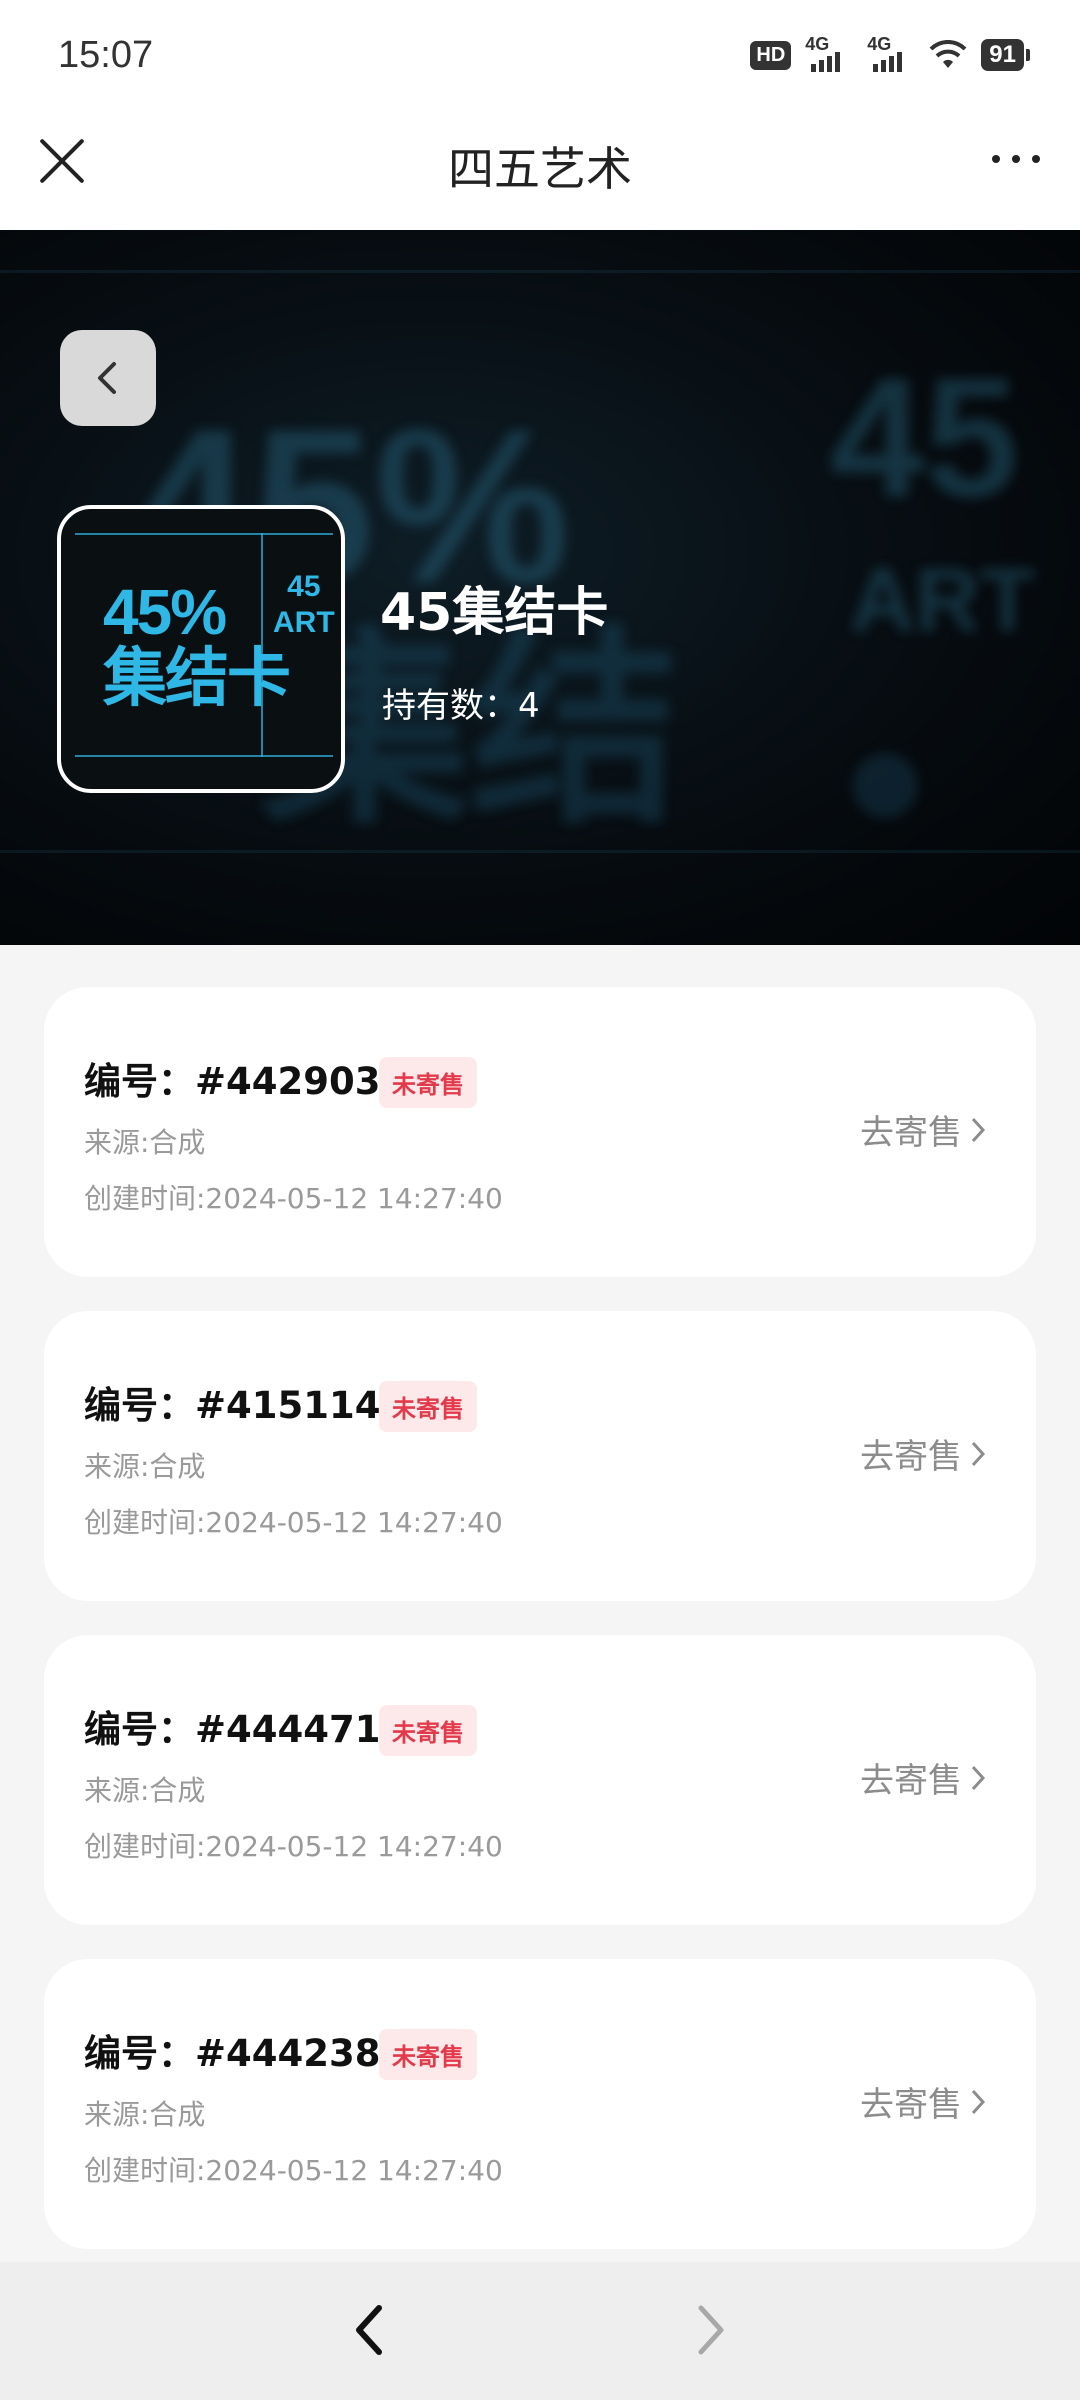 The height and width of the screenshot is (2400, 1080). I want to click on cover-title-text: 45% 集结卡, so click(197, 645).